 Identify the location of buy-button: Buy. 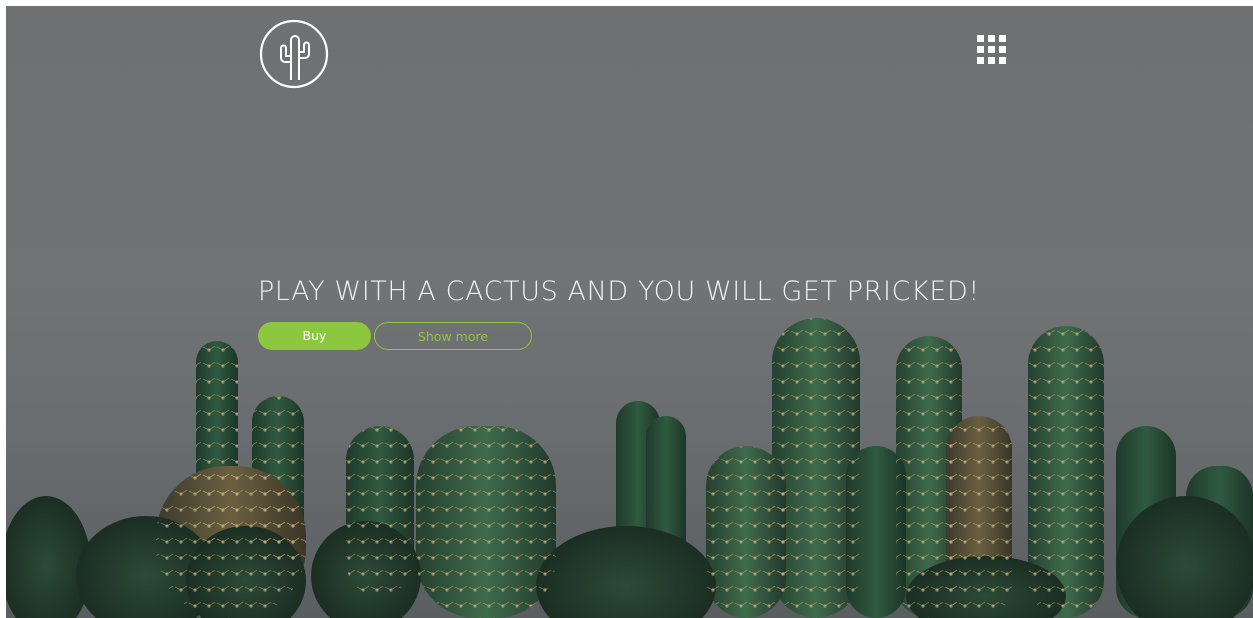
(314, 336).